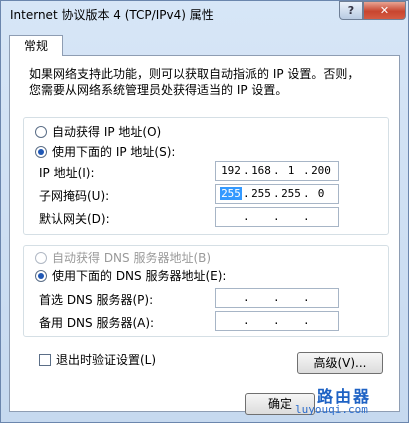 Image resolution: width=409 pixels, height=423 pixels. Describe the element at coordinates (291, 193) in the screenshot. I see `mask-octet-3: 255` at that location.